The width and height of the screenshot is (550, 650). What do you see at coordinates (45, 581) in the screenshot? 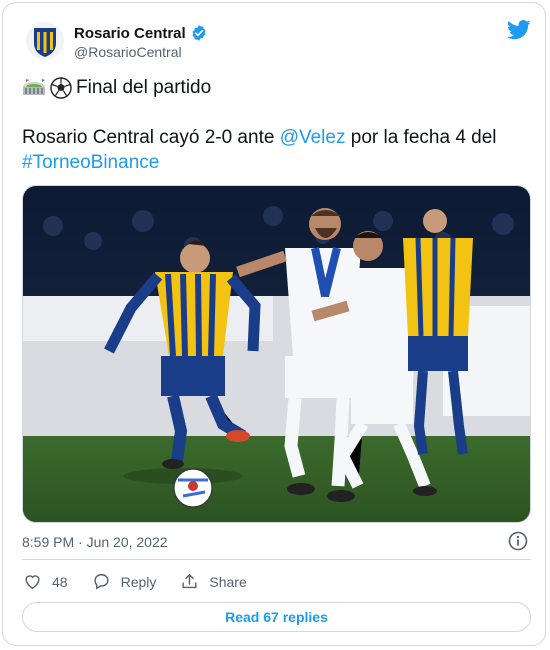
I see `like-button: 48` at bounding box center [45, 581].